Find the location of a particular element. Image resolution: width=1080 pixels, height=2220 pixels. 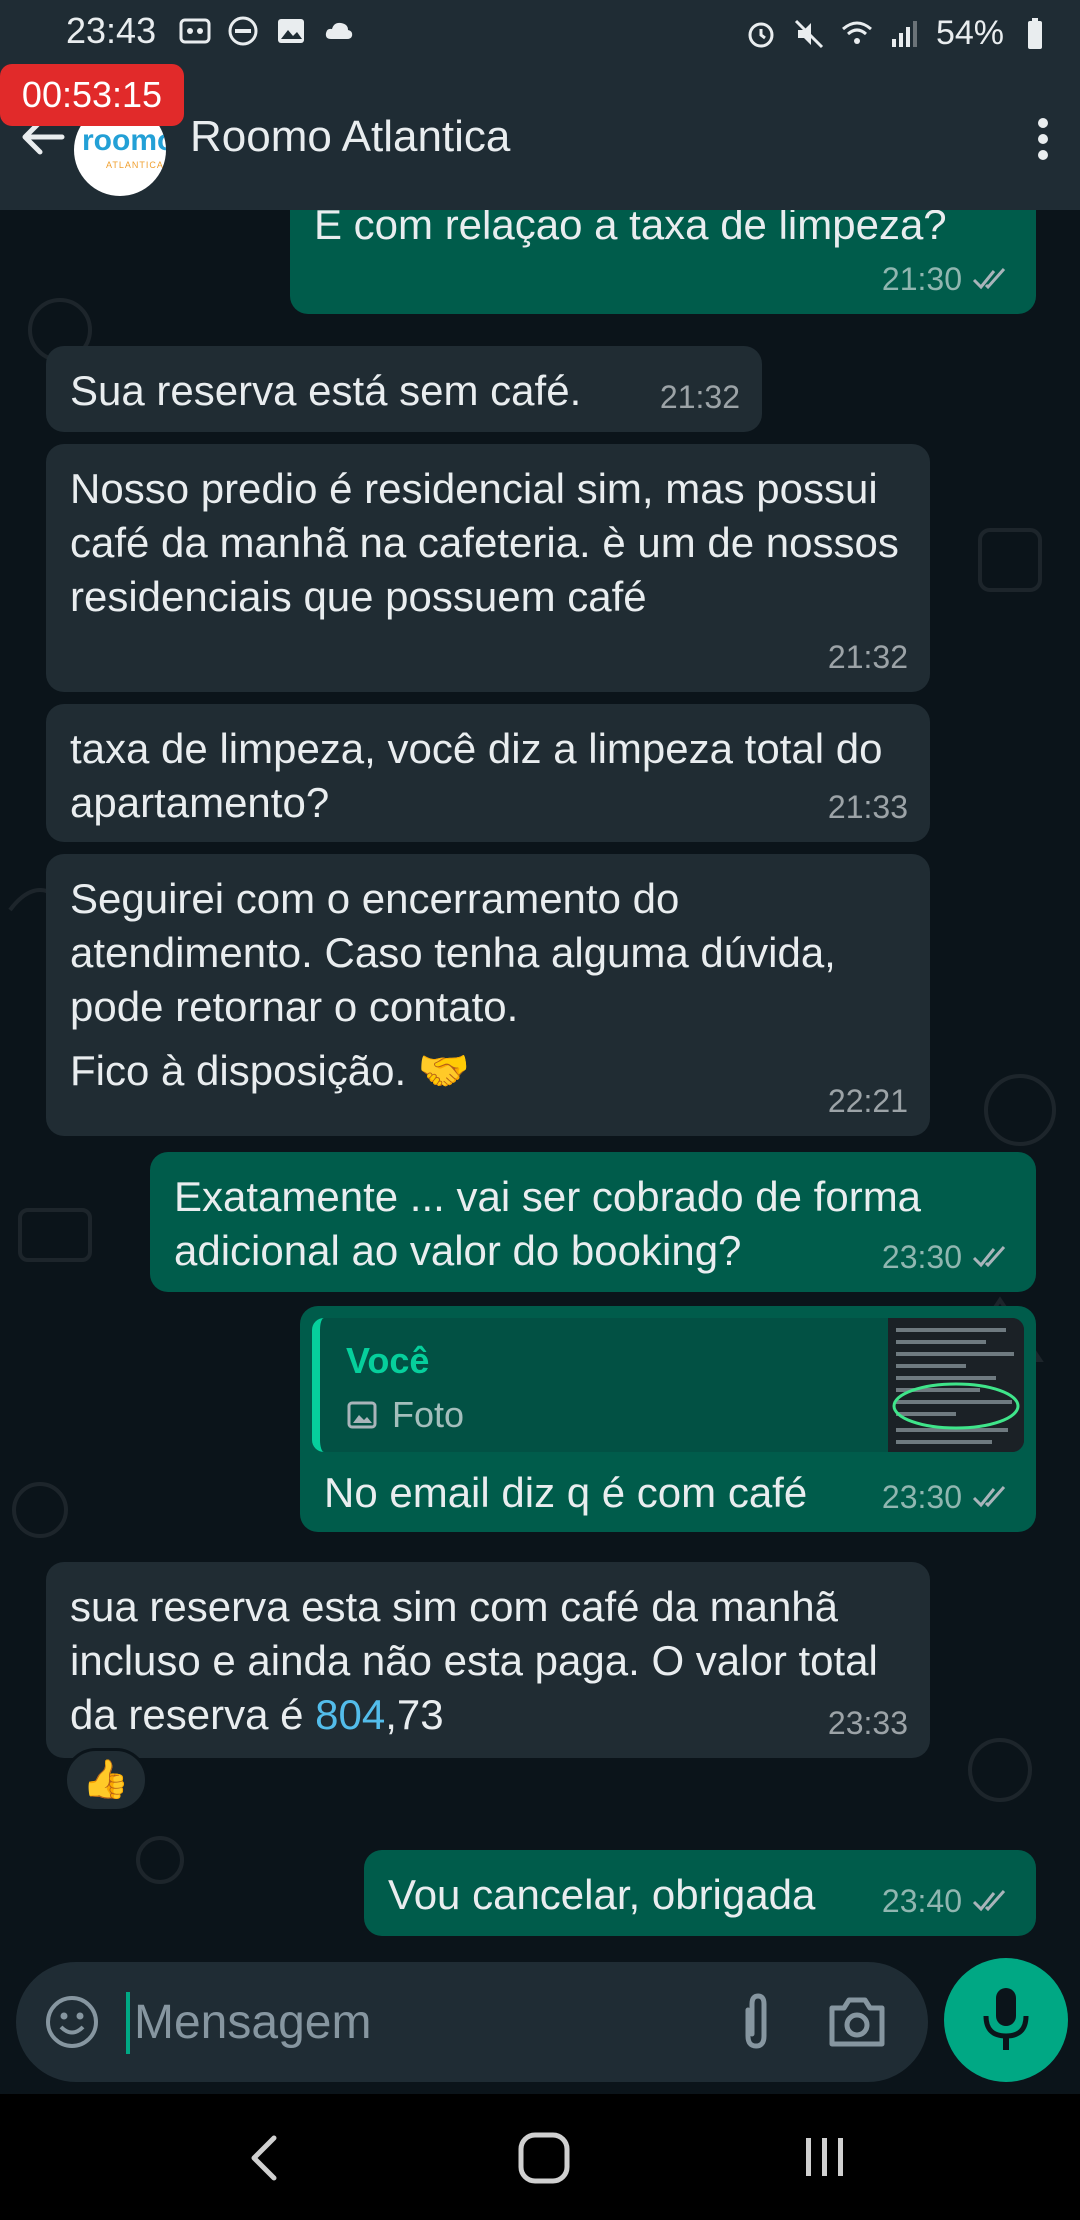

alarm-icon is located at coordinates (761, 34).